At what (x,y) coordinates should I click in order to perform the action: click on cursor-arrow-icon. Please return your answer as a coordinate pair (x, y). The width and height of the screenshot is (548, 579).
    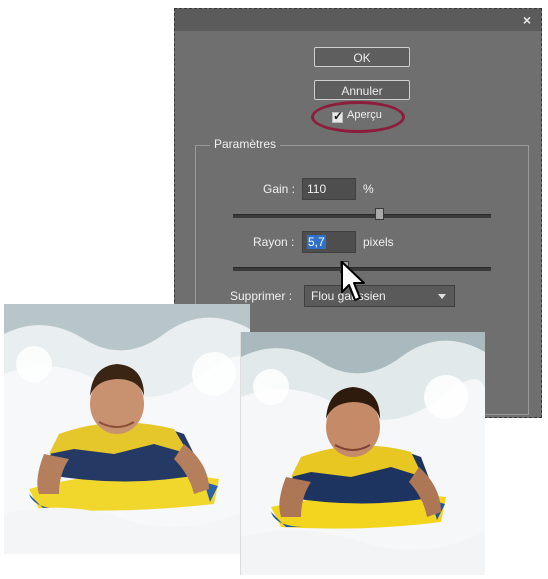
    Looking at the image, I should click on (353, 281).